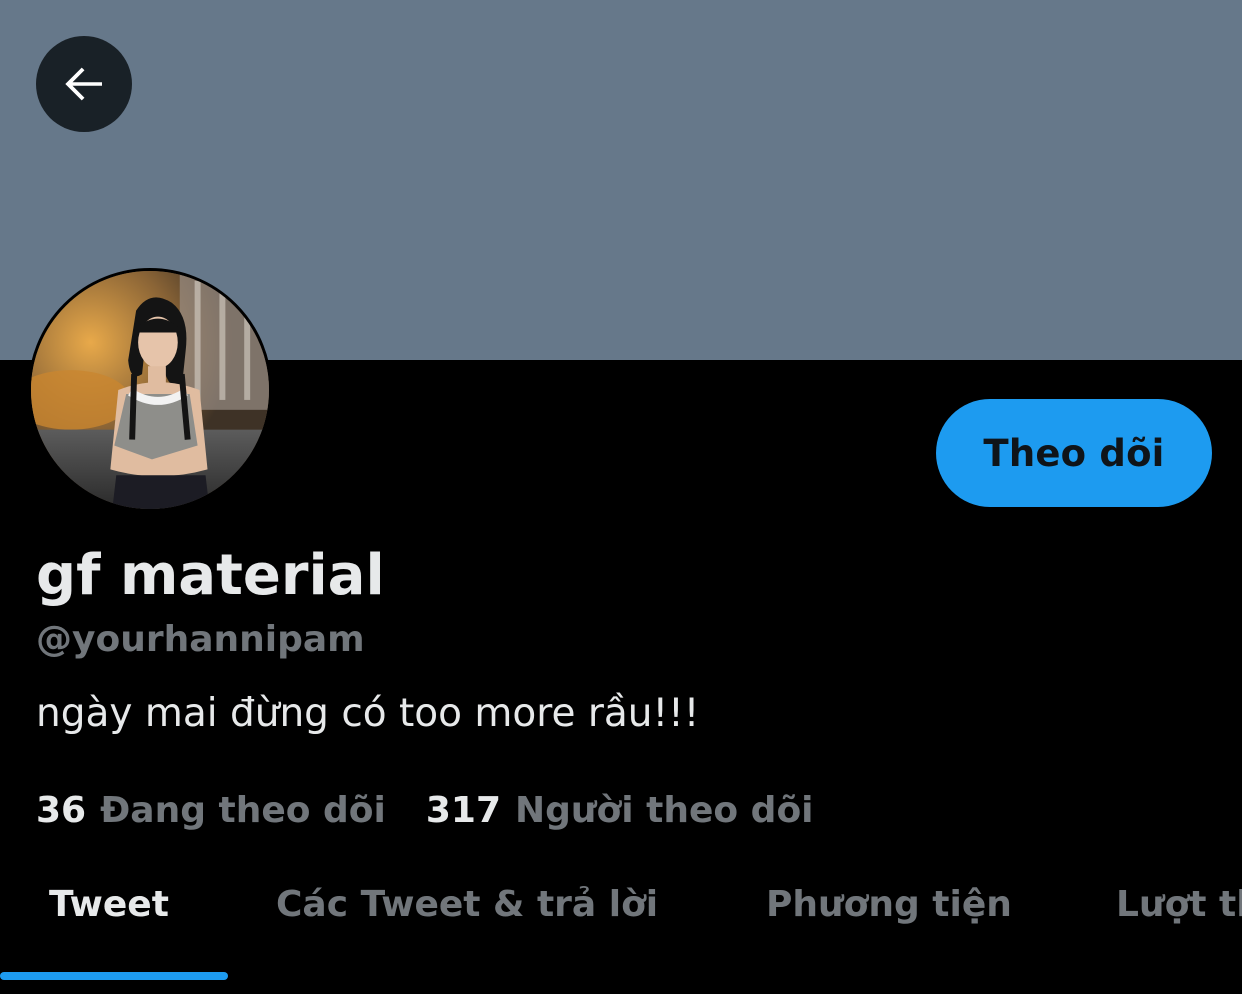 This screenshot has height=994, width=1242. I want to click on followers-link: 317 Người theo dõi, so click(620, 810).